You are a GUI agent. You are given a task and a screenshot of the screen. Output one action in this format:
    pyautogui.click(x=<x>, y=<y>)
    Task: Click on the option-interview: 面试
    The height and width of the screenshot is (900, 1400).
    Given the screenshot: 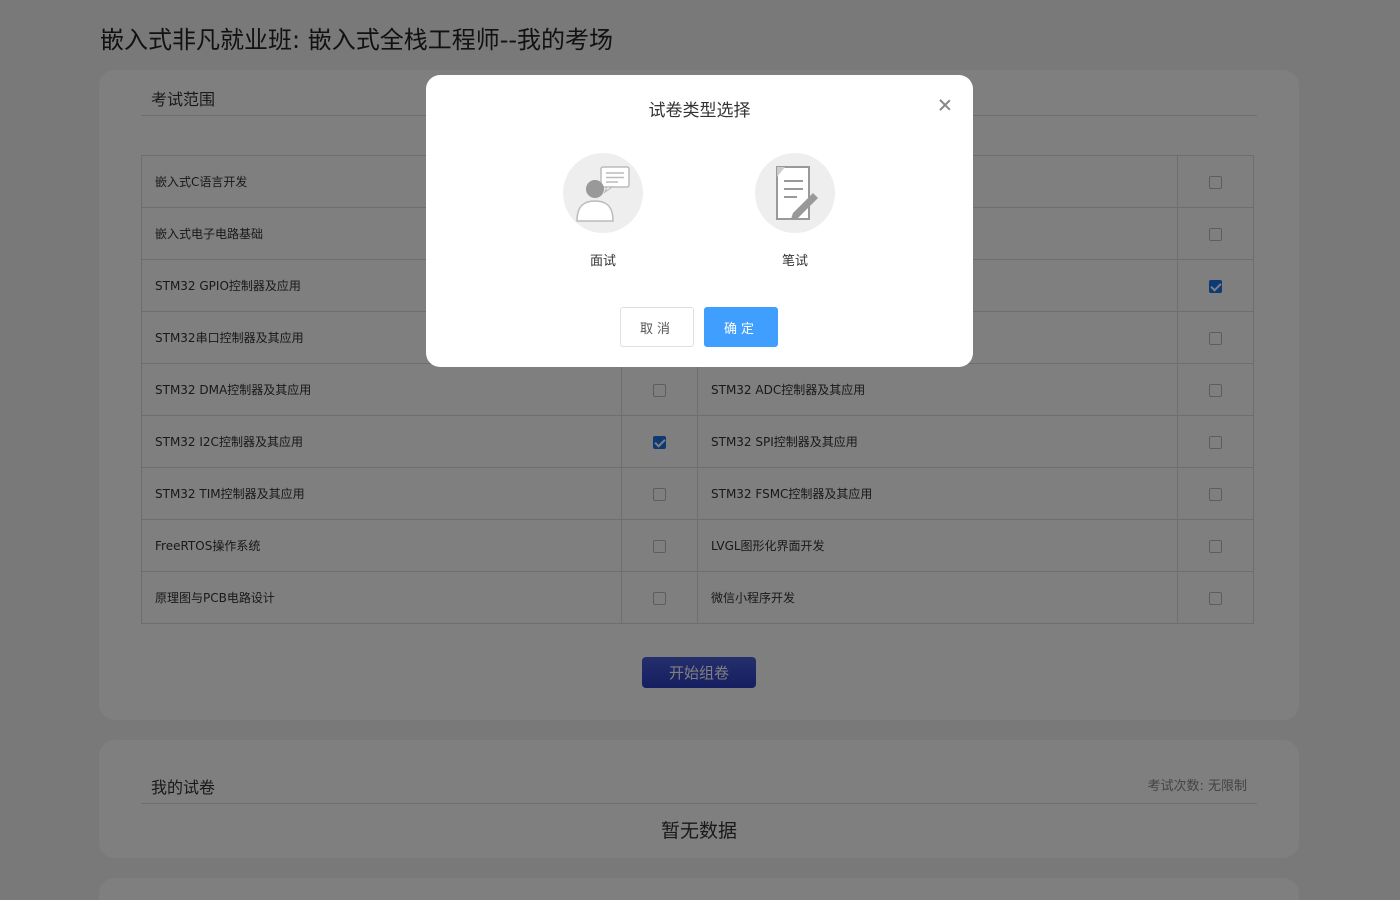 What is the action you would take?
    pyautogui.click(x=603, y=211)
    